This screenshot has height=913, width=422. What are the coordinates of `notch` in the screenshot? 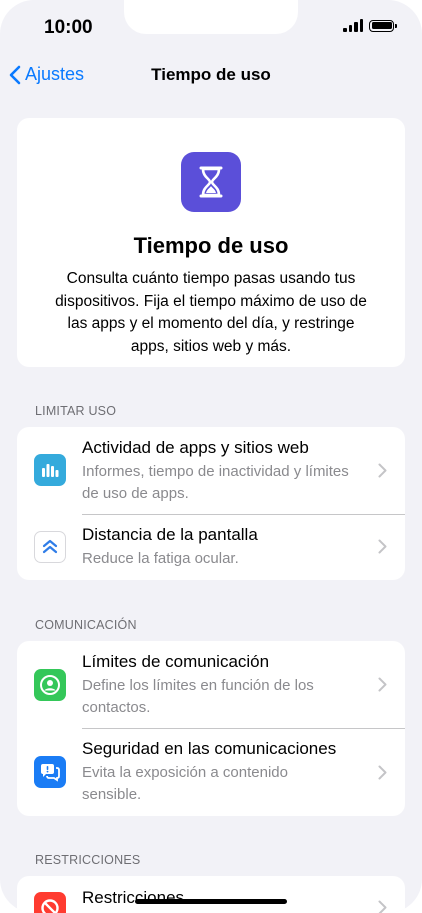 It's located at (211, 17).